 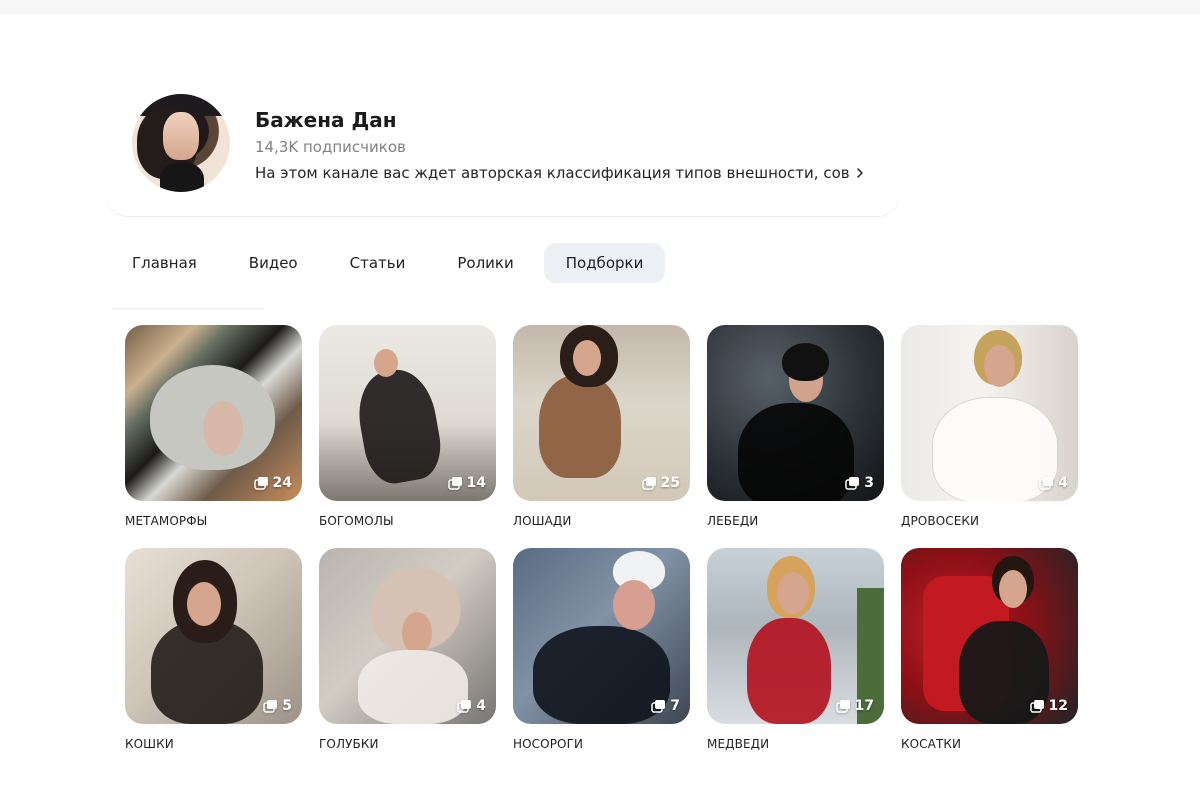 I want to click on item-count-badge: 14, so click(x=466, y=483).